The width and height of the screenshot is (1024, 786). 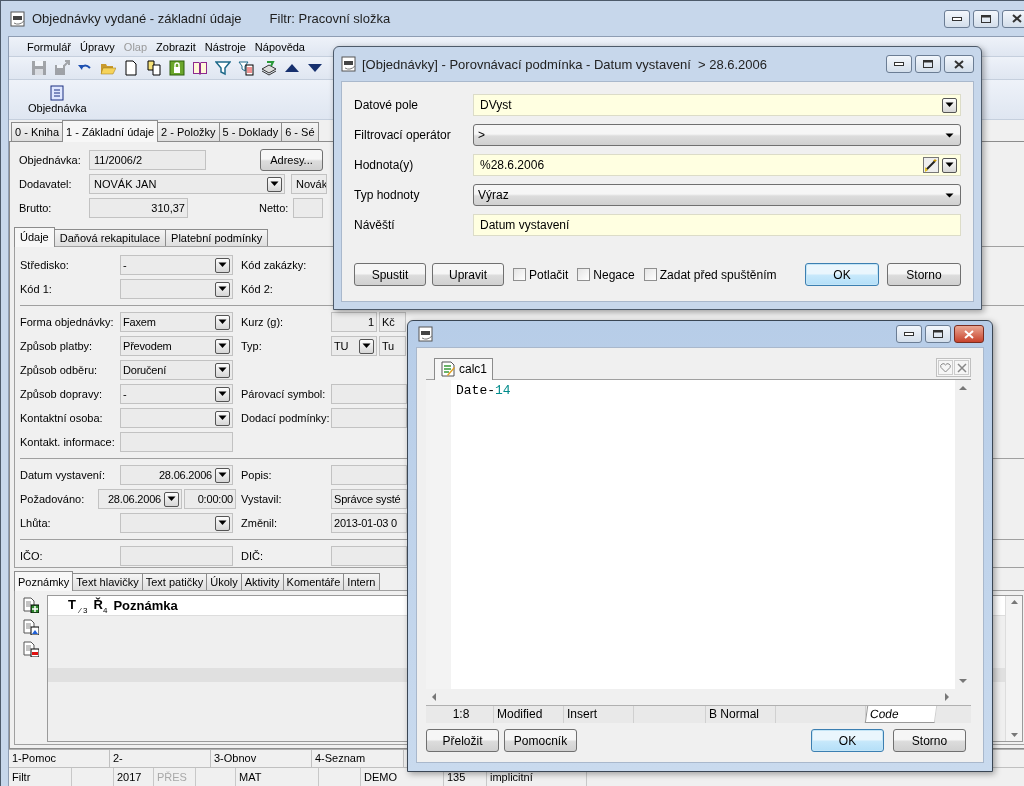 What do you see at coordinates (131, 68) in the screenshot?
I see `page-icon` at bounding box center [131, 68].